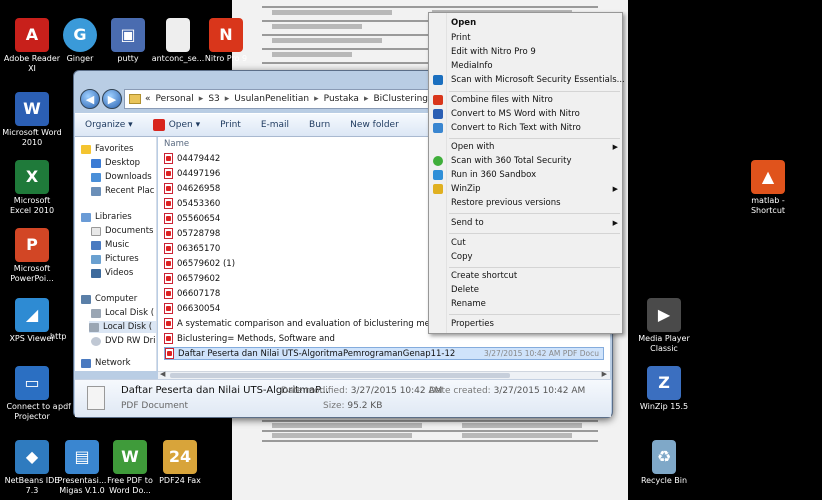 The image size is (822, 500). Describe the element at coordinates (155, 406) in the screenshot. I see `details-file-type: PDF Document` at that location.